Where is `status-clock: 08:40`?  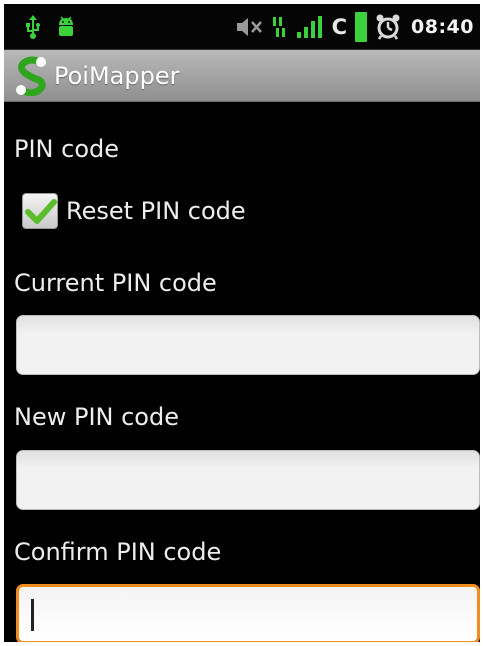
status-clock: 08:40 is located at coordinates (442, 27).